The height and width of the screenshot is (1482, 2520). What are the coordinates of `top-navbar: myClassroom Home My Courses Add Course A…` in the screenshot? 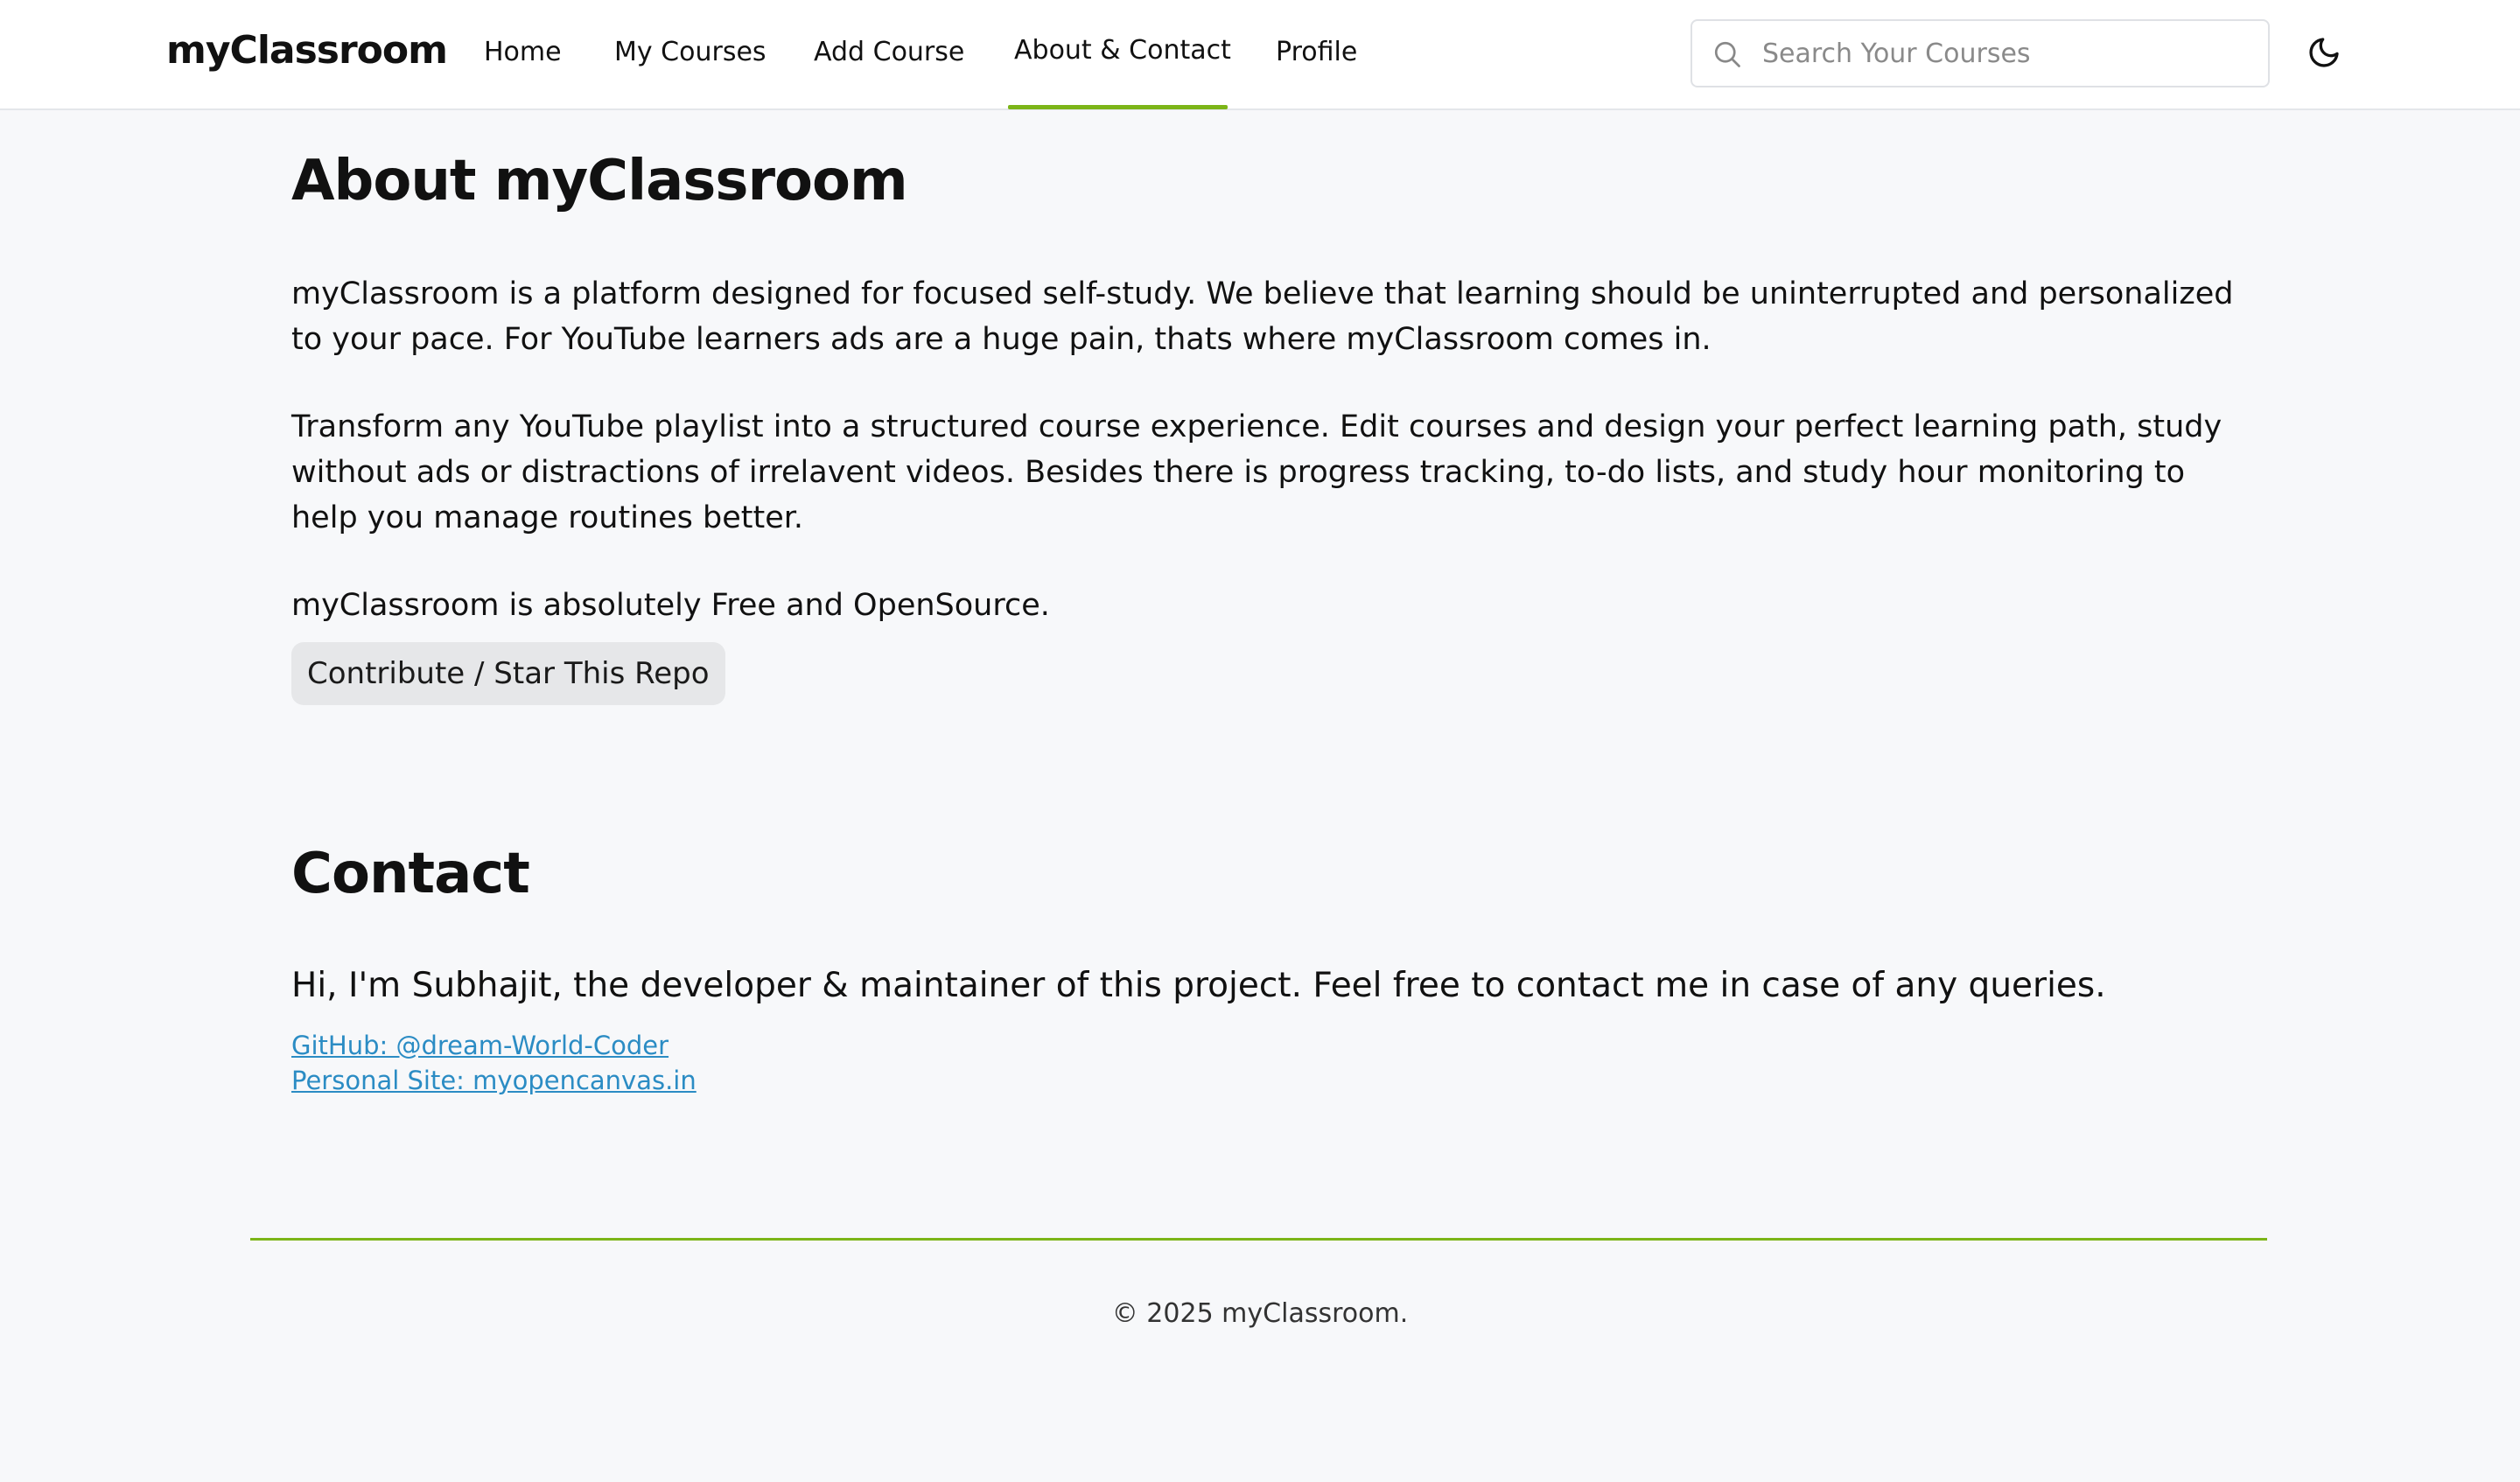 It's located at (1260, 55).